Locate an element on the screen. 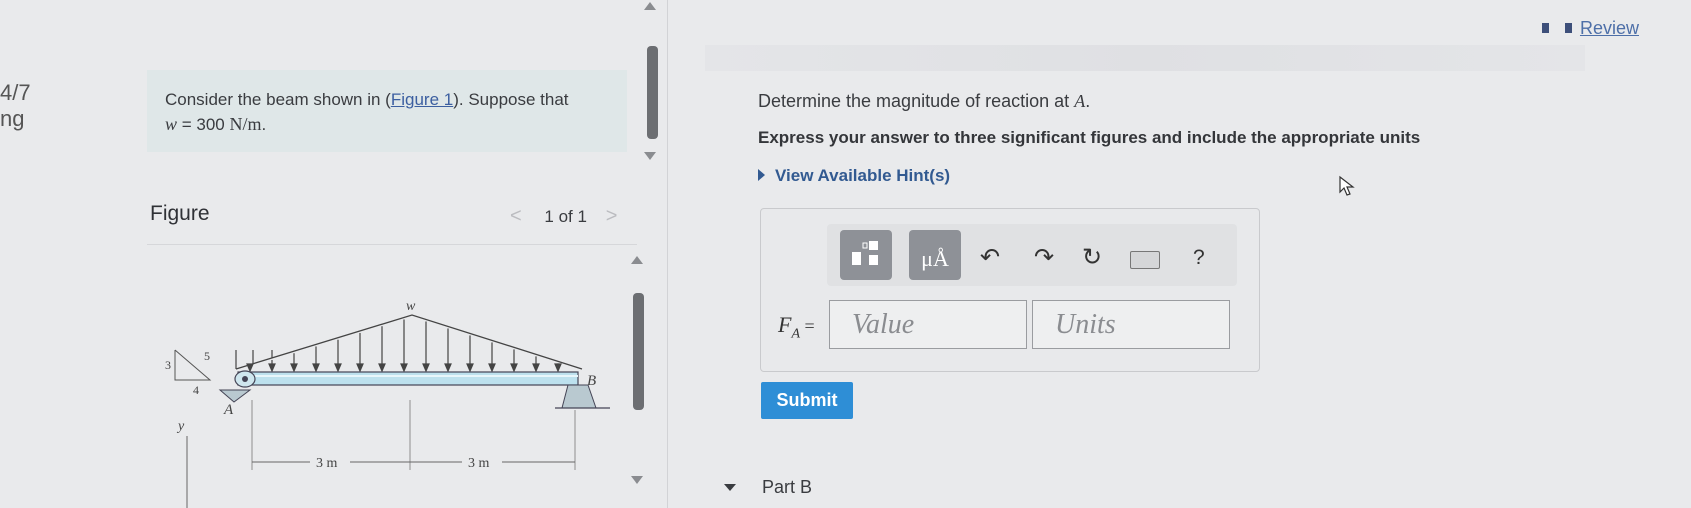  view-hints-toggle: View Available Hint(s) is located at coordinates (854, 176).